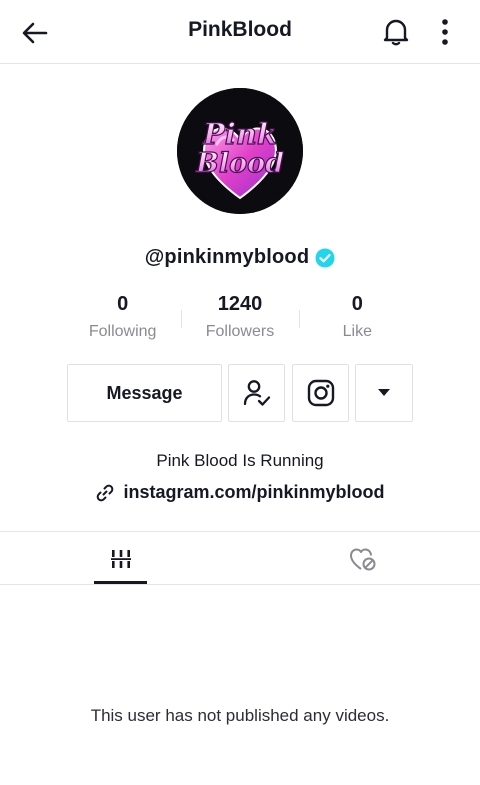 The width and height of the screenshot is (480, 785). I want to click on stat-value: 1240, so click(240, 304).